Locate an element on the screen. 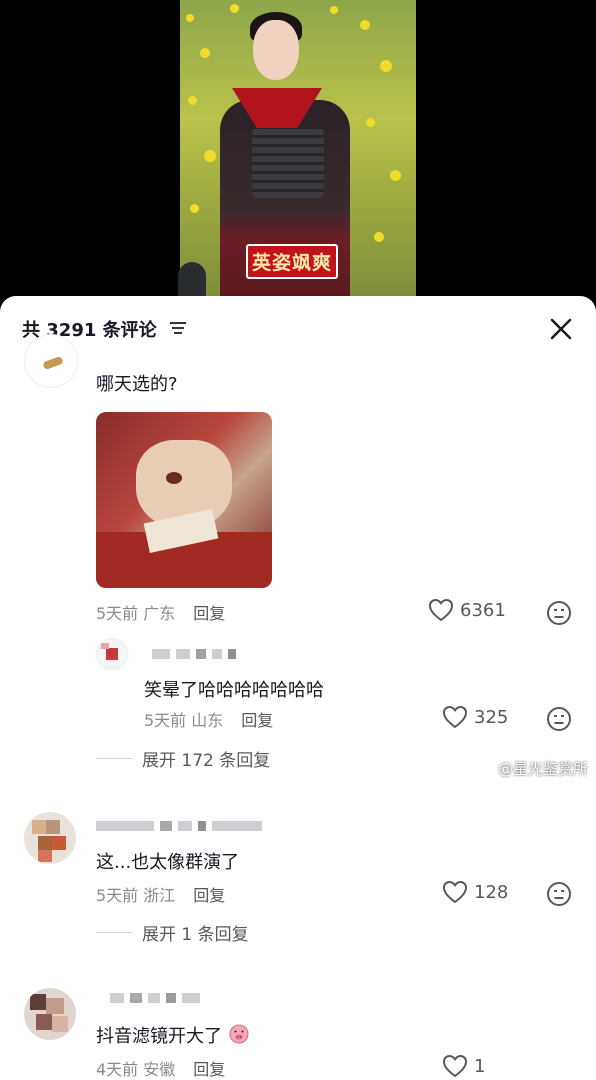 This screenshot has width=596, height=1080. watermark: @星光鉴赏所 is located at coordinates (543, 769).